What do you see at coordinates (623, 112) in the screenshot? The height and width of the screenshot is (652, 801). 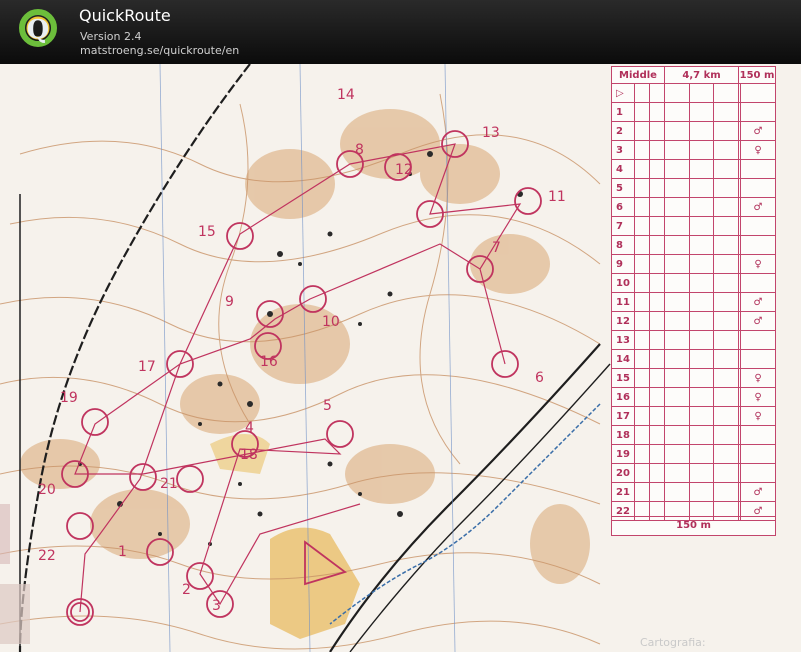 I see `cd-control-number: 1` at bounding box center [623, 112].